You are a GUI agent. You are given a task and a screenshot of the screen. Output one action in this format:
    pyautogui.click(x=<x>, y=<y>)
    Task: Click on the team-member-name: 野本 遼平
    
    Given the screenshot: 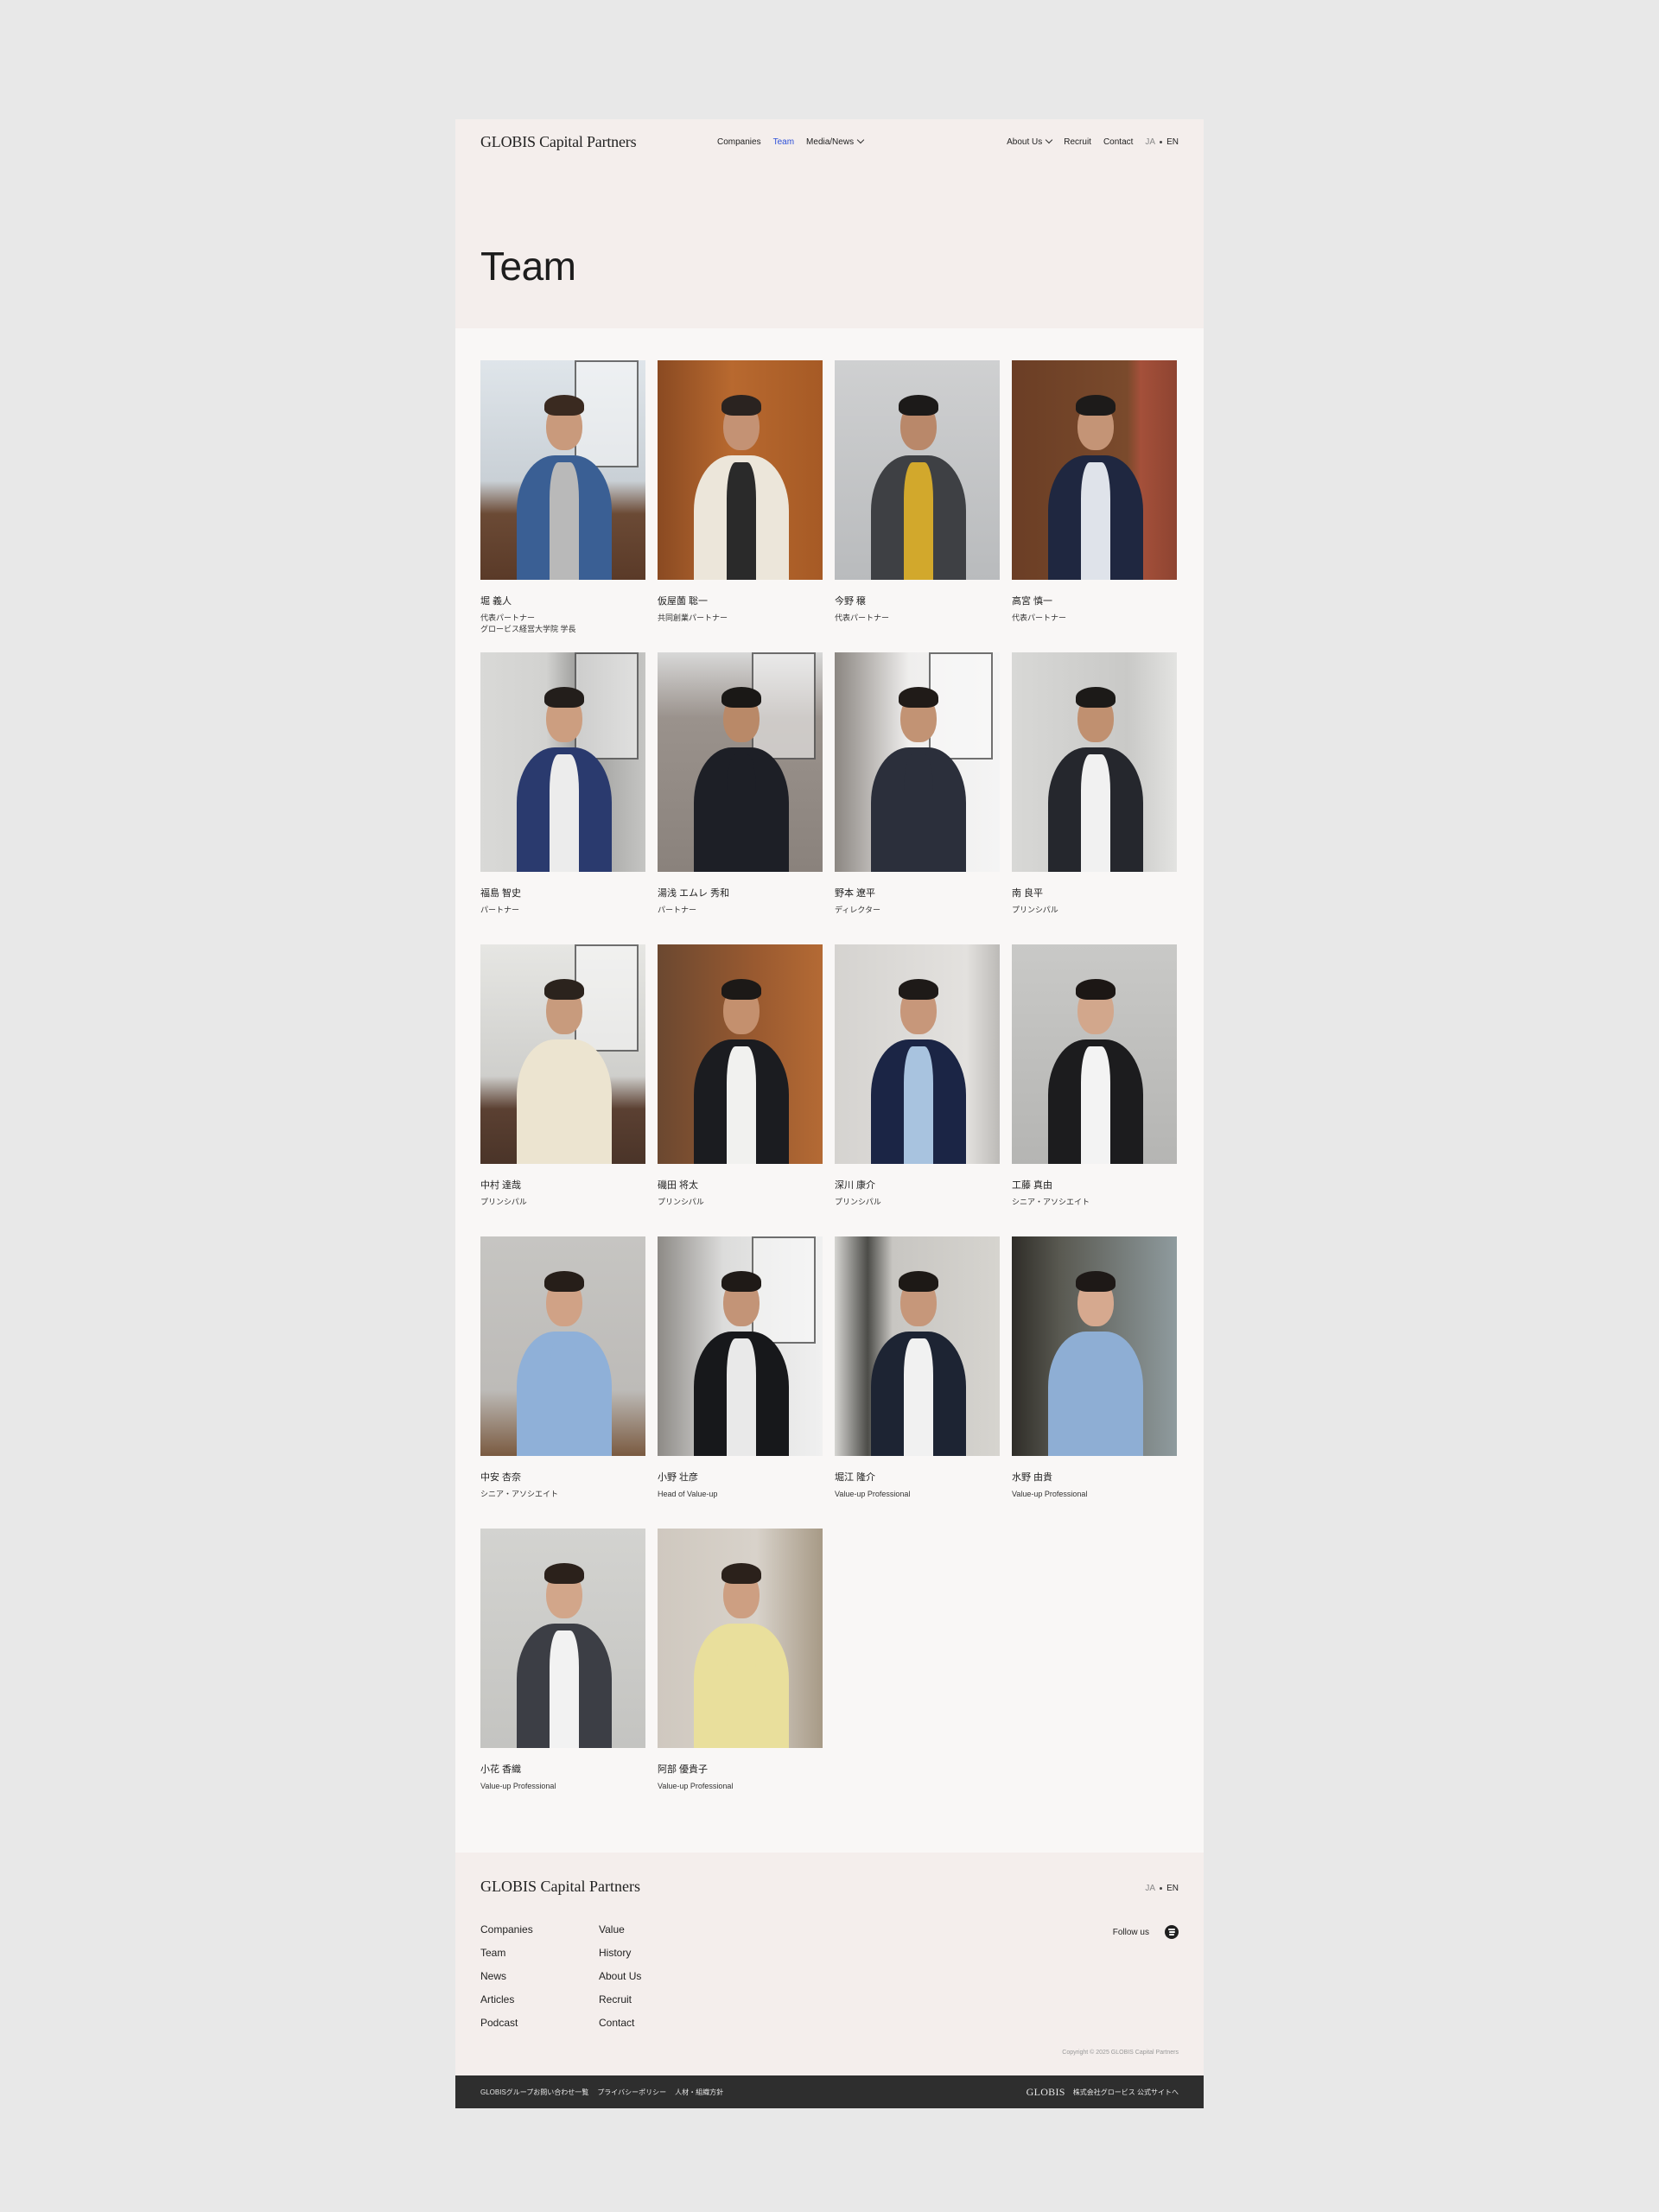 What is the action you would take?
    pyautogui.click(x=917, y=892)
    